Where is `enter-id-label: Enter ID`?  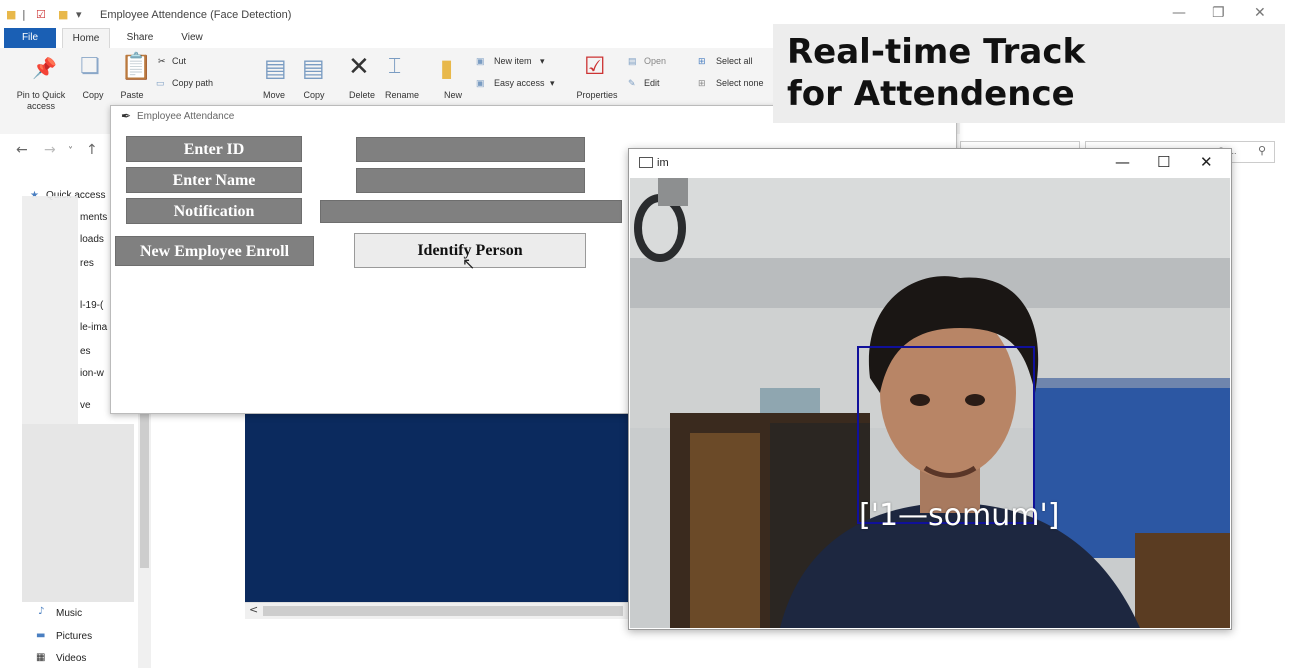
enter-id-label: Enter ID is located at coordinates (214, 149).